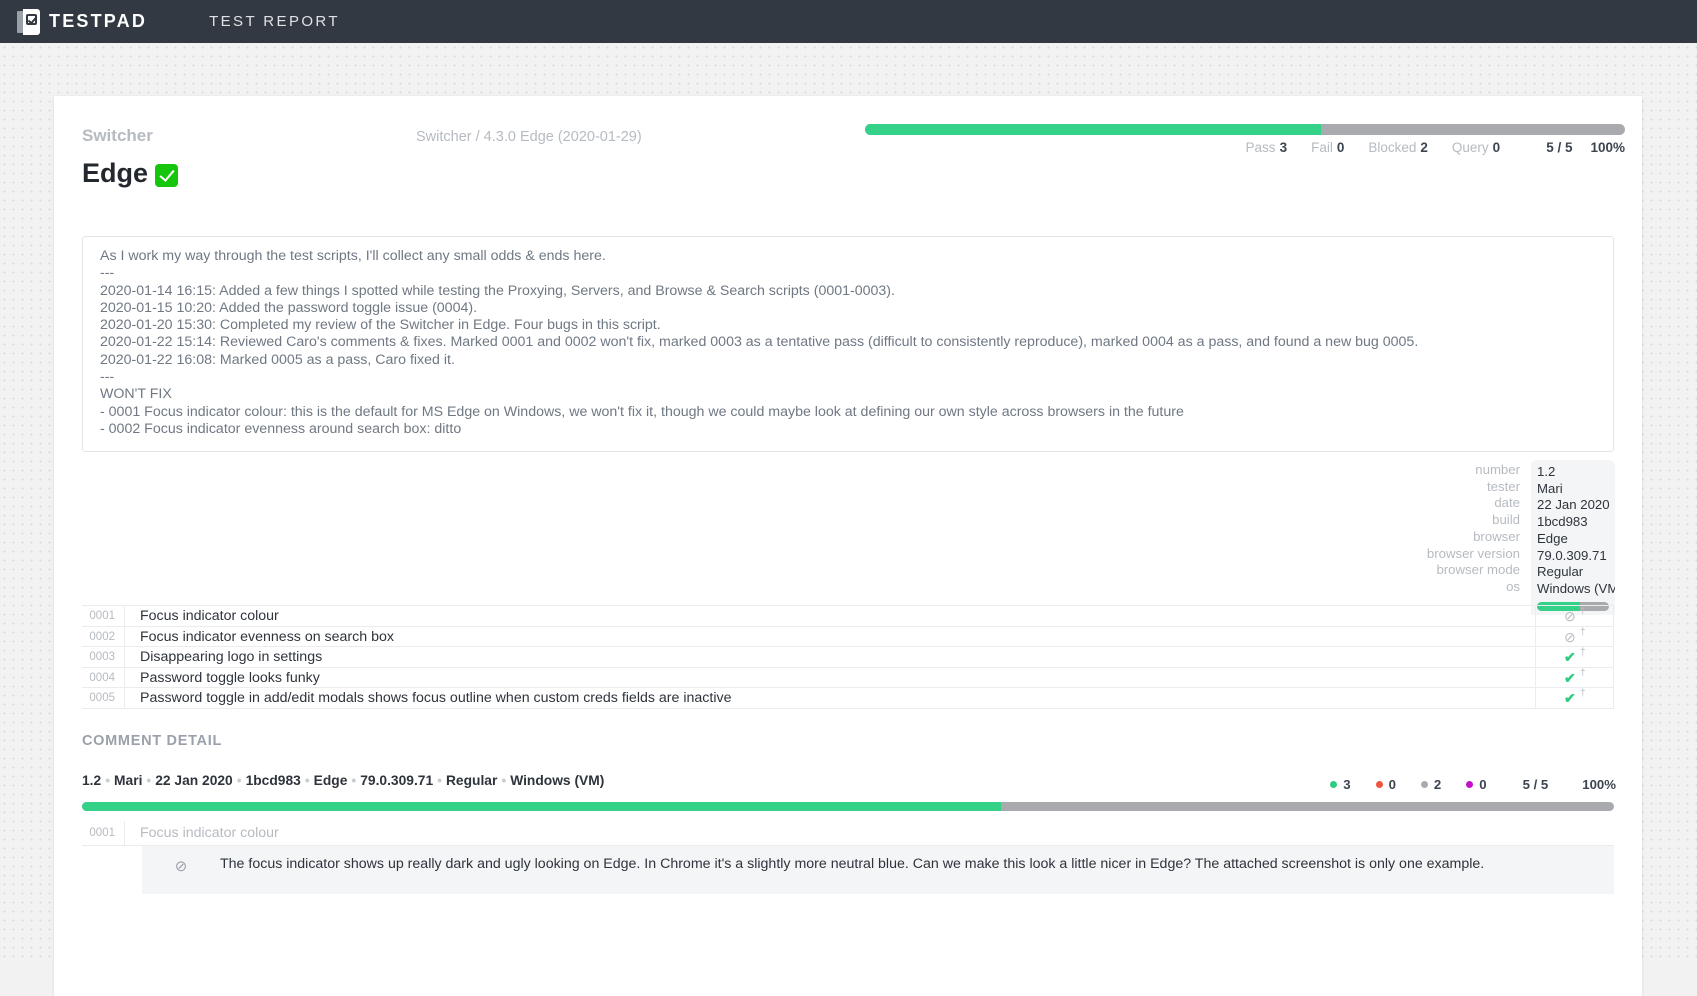  I want to click on cd-stat-percent: 100%, so click(1599, 784).